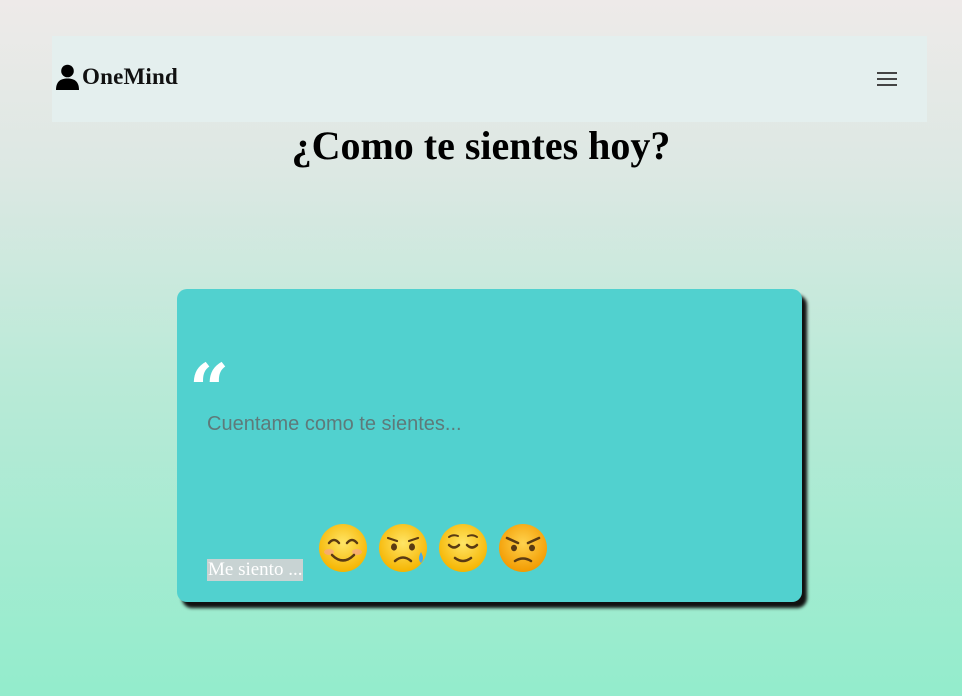 The height and width of the screenshot is (696, 962). What do you see at coordinates (887, 83) in the screenshot?
I see `hamburger-menu-icon` at bounding box center [887, 83].